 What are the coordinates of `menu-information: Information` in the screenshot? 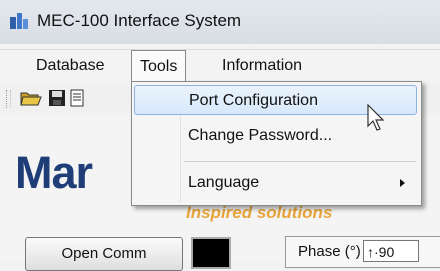 It's located at (262, 65).